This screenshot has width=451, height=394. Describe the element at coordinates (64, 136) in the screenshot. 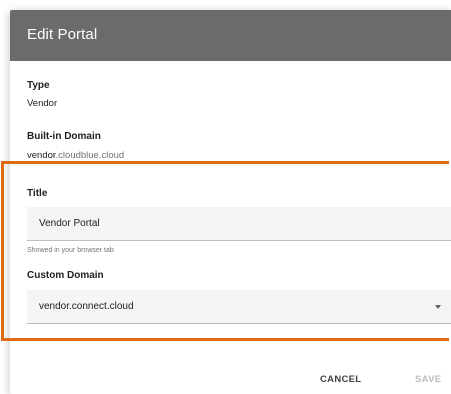

I see `builtin-domain-label: Built-in Domain` at that location.